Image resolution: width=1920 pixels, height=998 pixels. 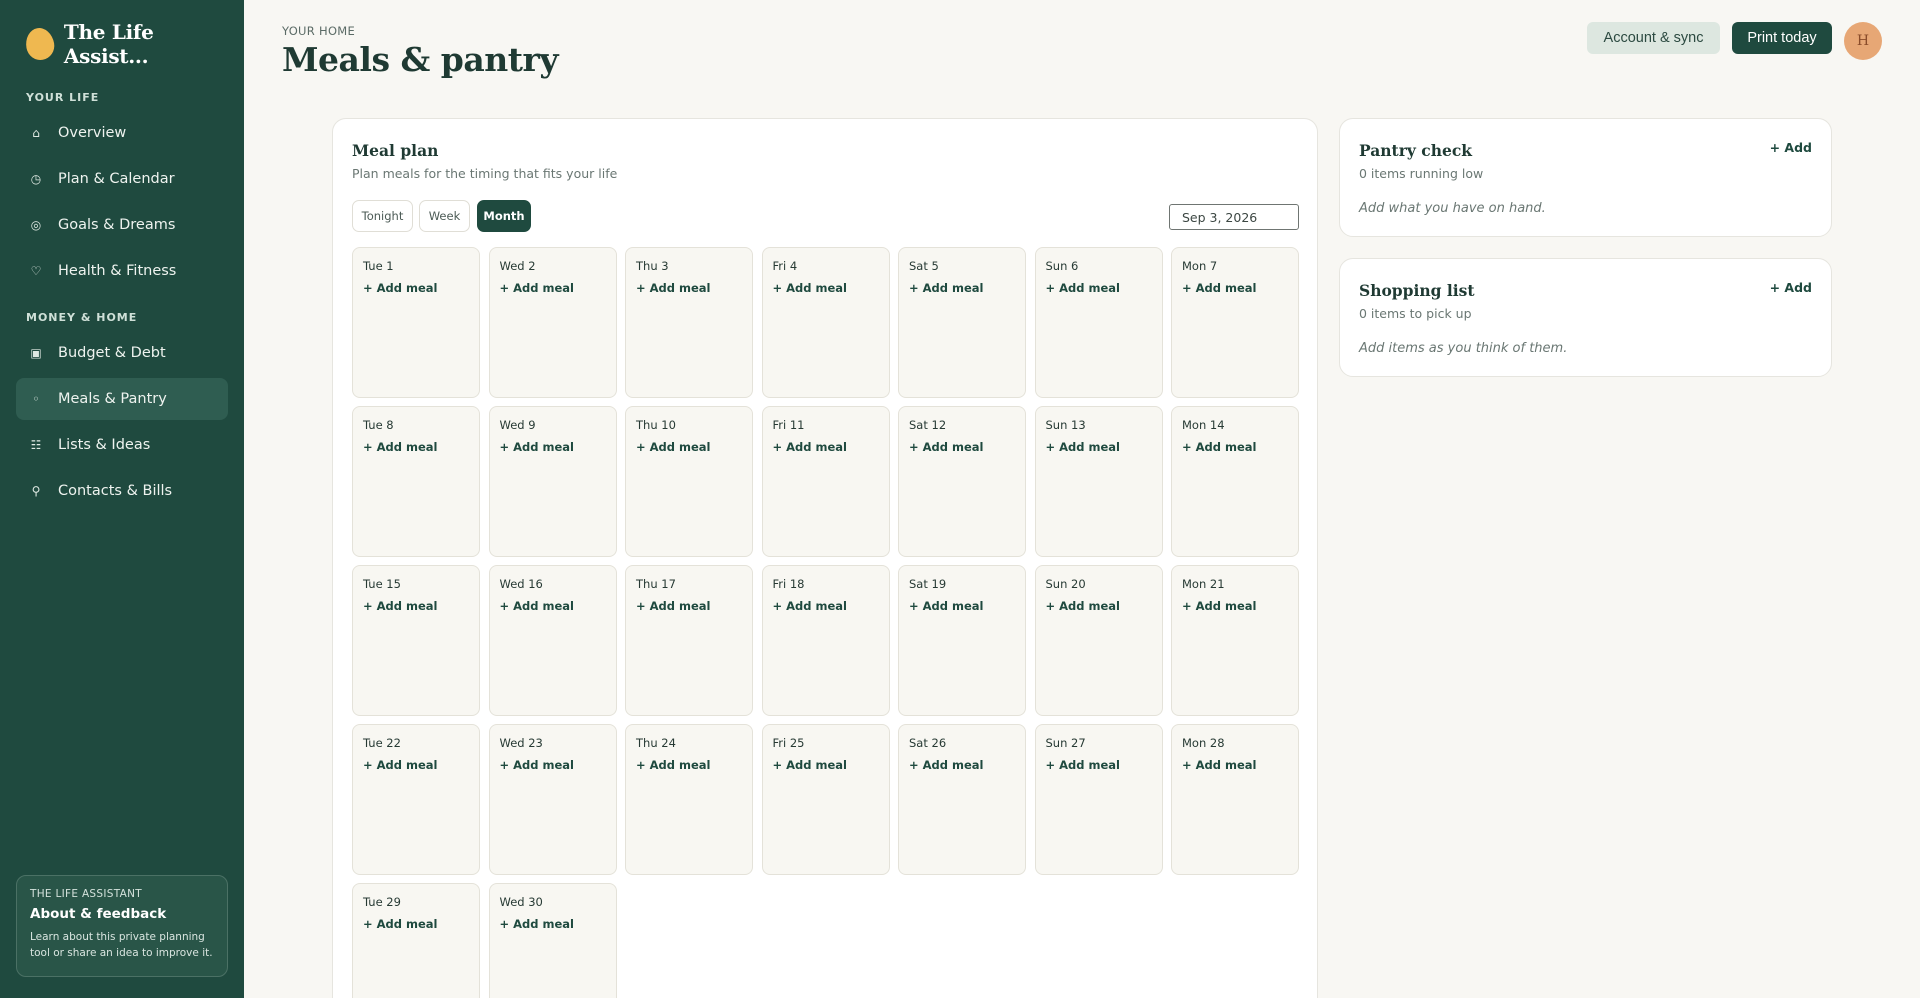 I want to click on day-label: Sun 20, so click(x=1065, y=584).